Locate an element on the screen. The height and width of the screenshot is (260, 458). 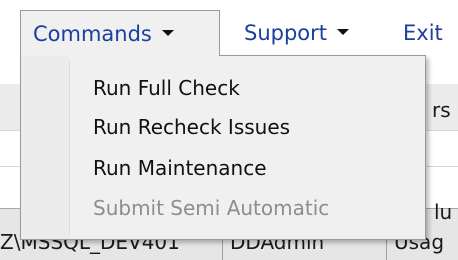
menu-support: Support is located at coordinates (297, 33).